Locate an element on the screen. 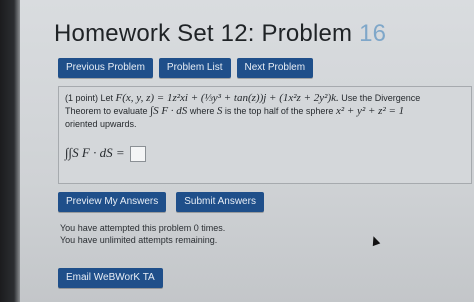 Image resolution: width=474 pixels, height=302 pixels. surface-var: S is located at coordinates (219, 111).